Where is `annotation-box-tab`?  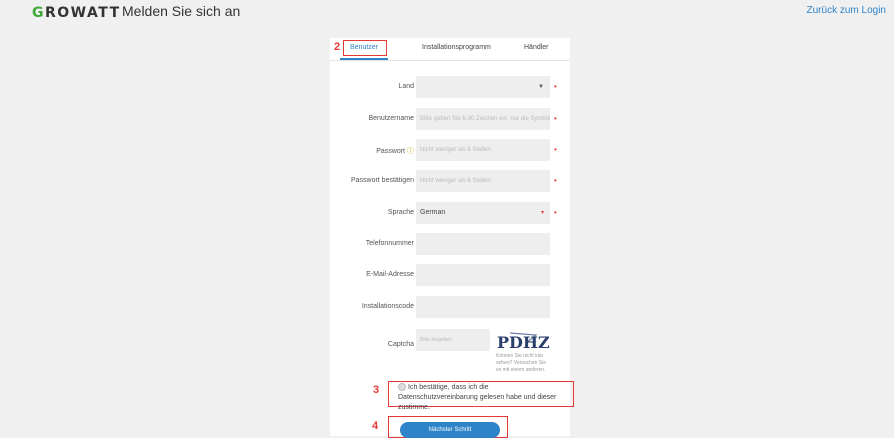
annotation-box-tab is located at coordinates (365, 48).